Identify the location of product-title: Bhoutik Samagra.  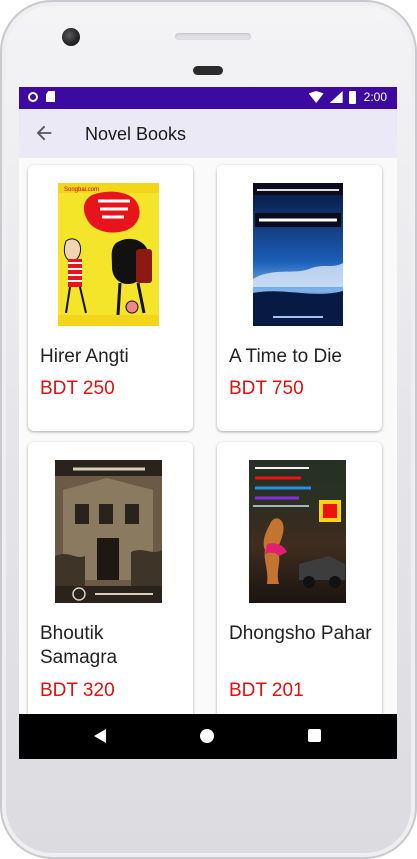
(79, 645).